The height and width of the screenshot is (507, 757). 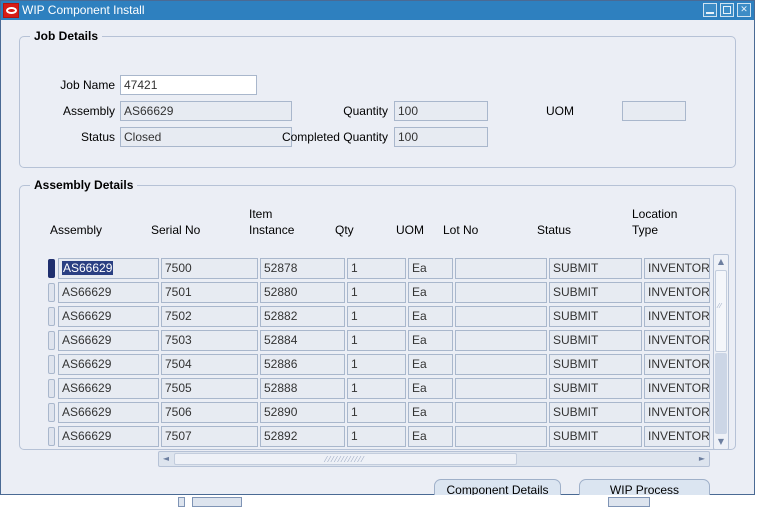 I want to click on table-row: AS66629 7507 52892 1 Ea SUBMIT INVENTOR, so click(x=379, y=436).